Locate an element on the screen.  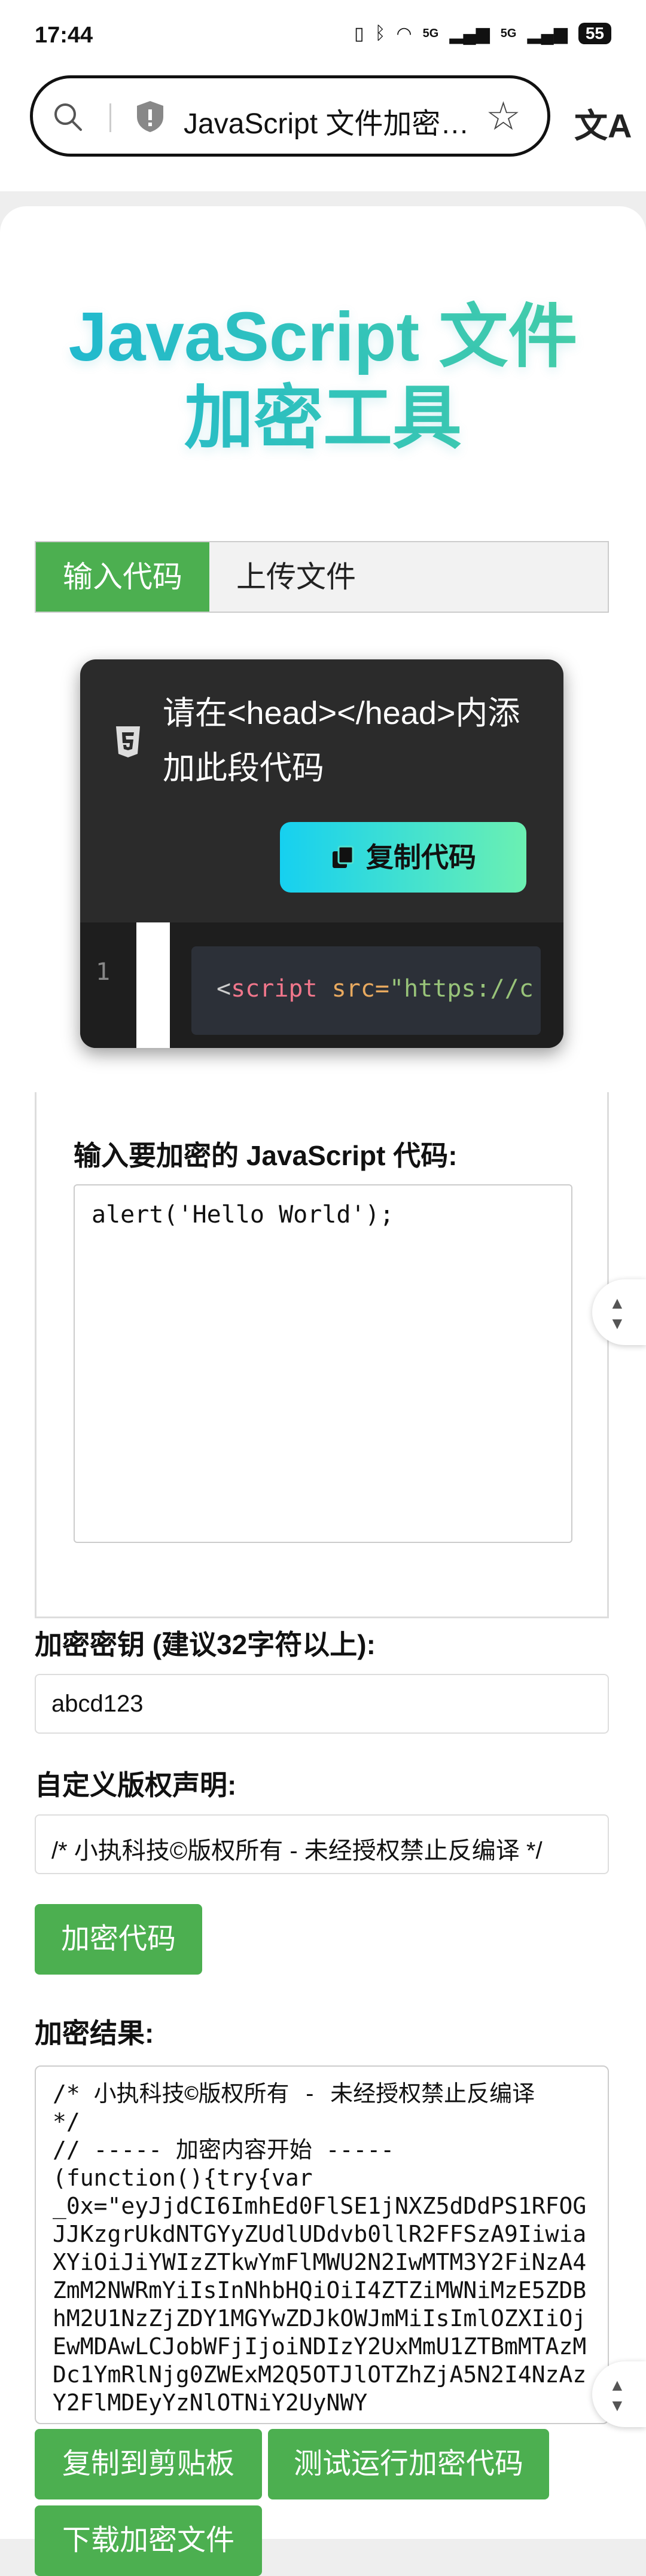
html5-icon is located at coordinates (128, 742).